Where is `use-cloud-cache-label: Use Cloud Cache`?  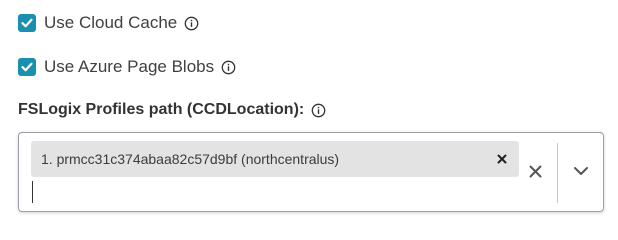
use-cloud-cache-label: Use Cloud Cache is located at coordinates (111, 22).